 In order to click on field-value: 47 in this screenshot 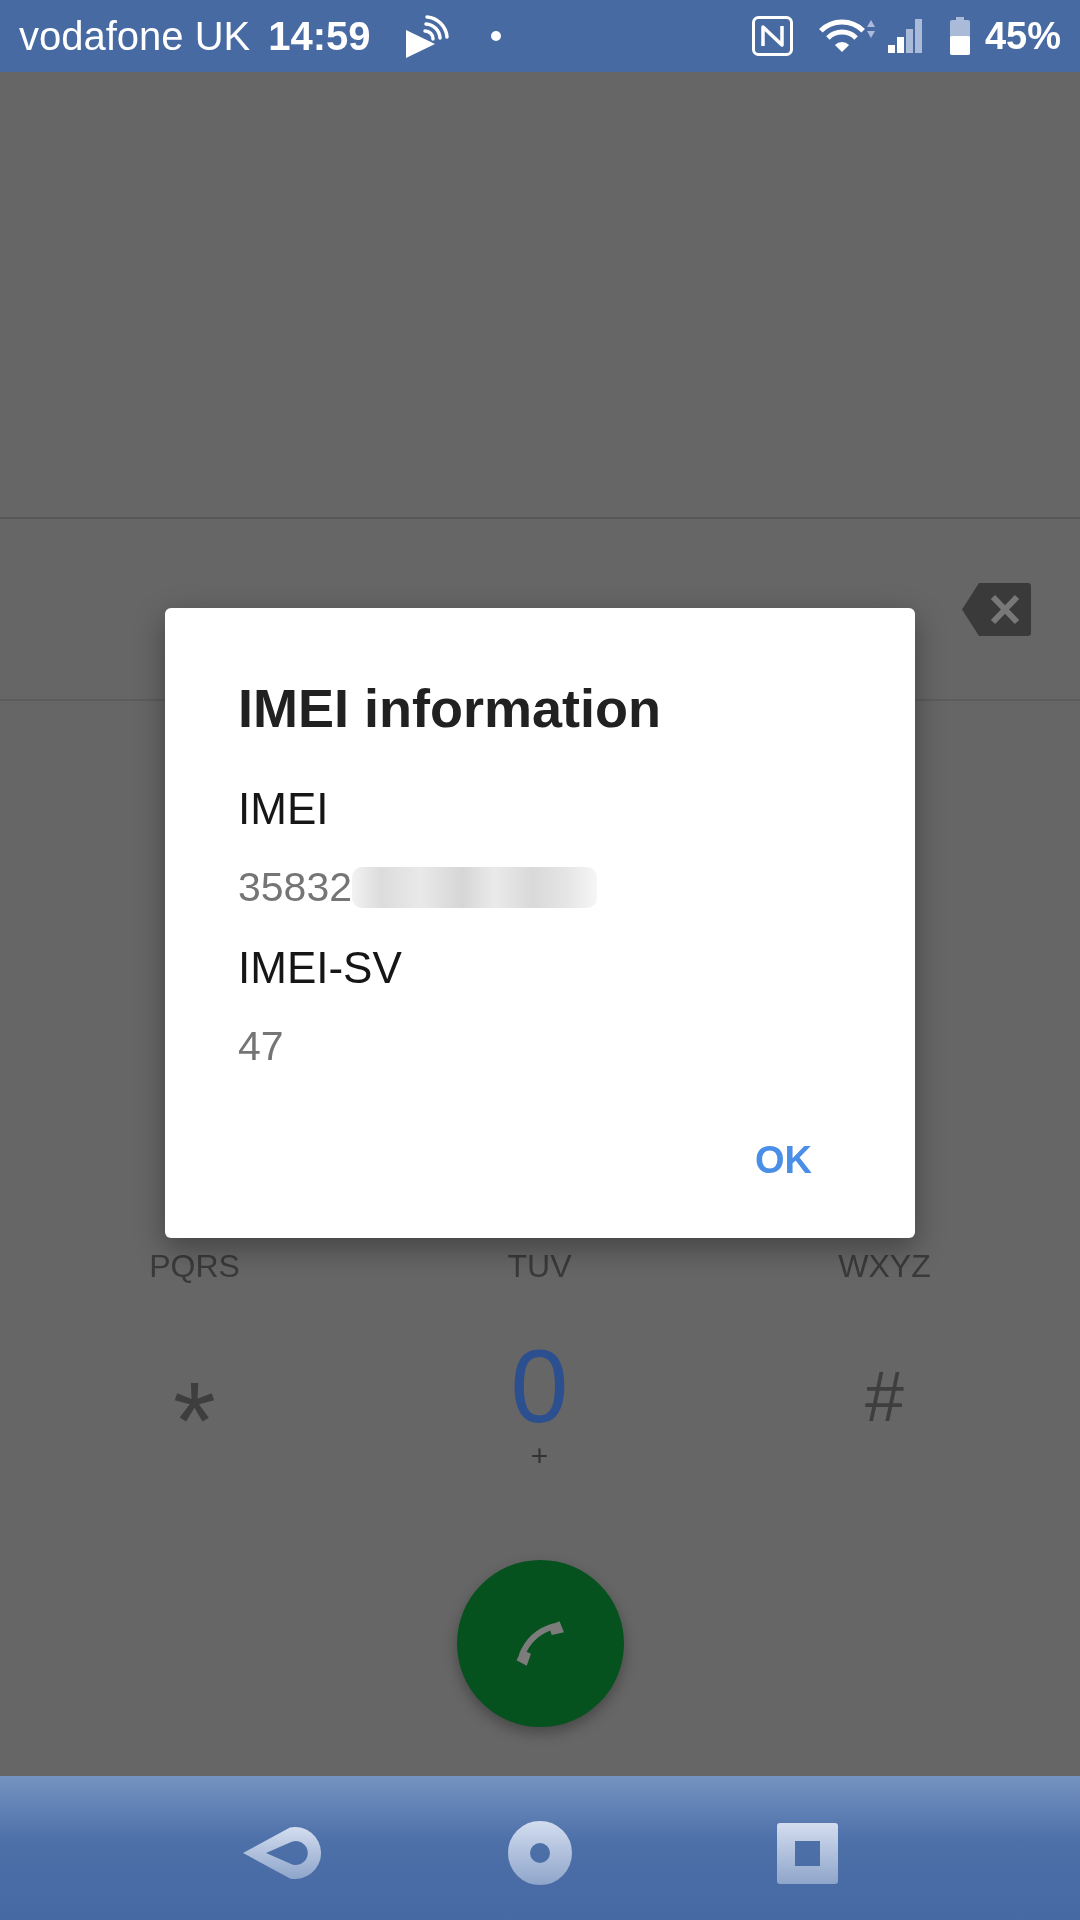, I will do `click(261, 1046)`.